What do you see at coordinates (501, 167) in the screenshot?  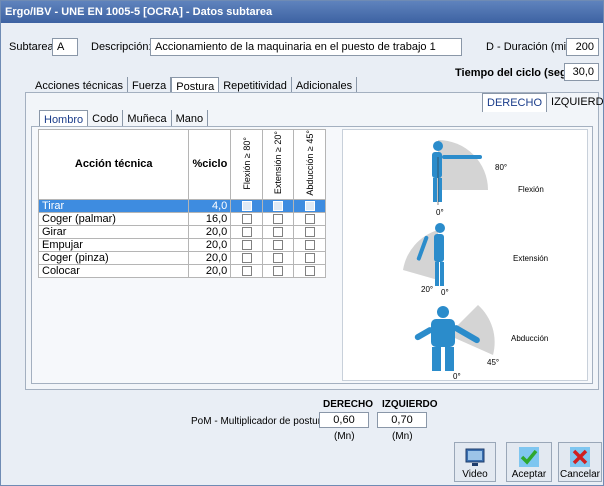 I see `flexion-angle-top: 80°` at bounding box center [501, 167].